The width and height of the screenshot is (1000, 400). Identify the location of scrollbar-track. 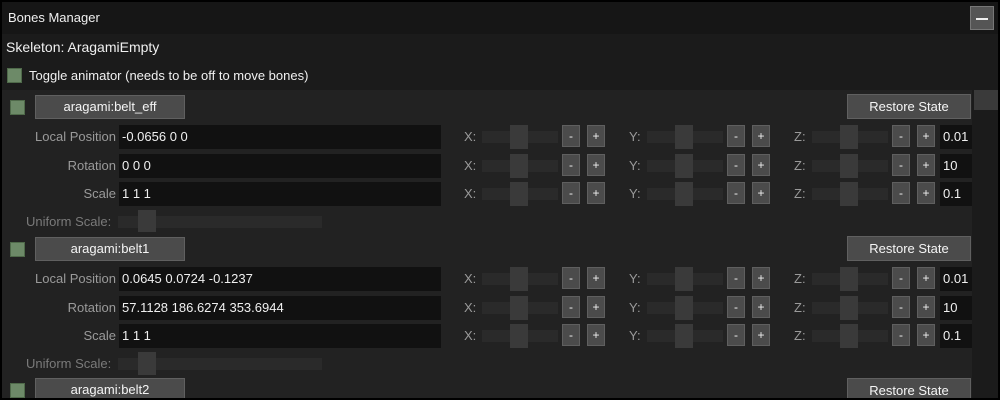
(986, 244).